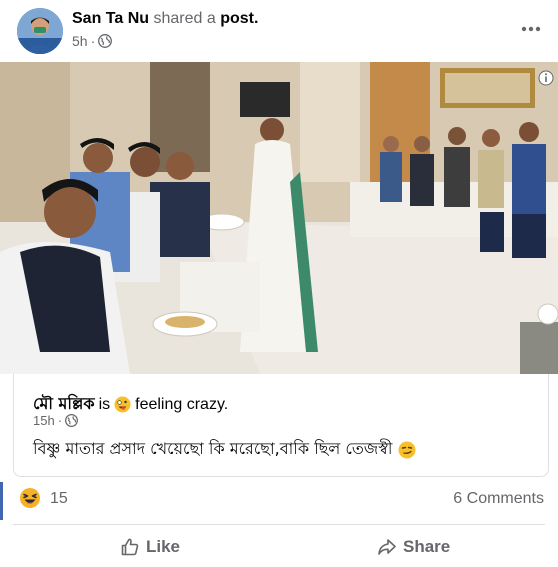 Image resolution: width=558 pixels, height=567 pixels. What do you see at coordinates (40, 31) in the screenshot?
I see `author-avatar` at bounding box center [40, 31].